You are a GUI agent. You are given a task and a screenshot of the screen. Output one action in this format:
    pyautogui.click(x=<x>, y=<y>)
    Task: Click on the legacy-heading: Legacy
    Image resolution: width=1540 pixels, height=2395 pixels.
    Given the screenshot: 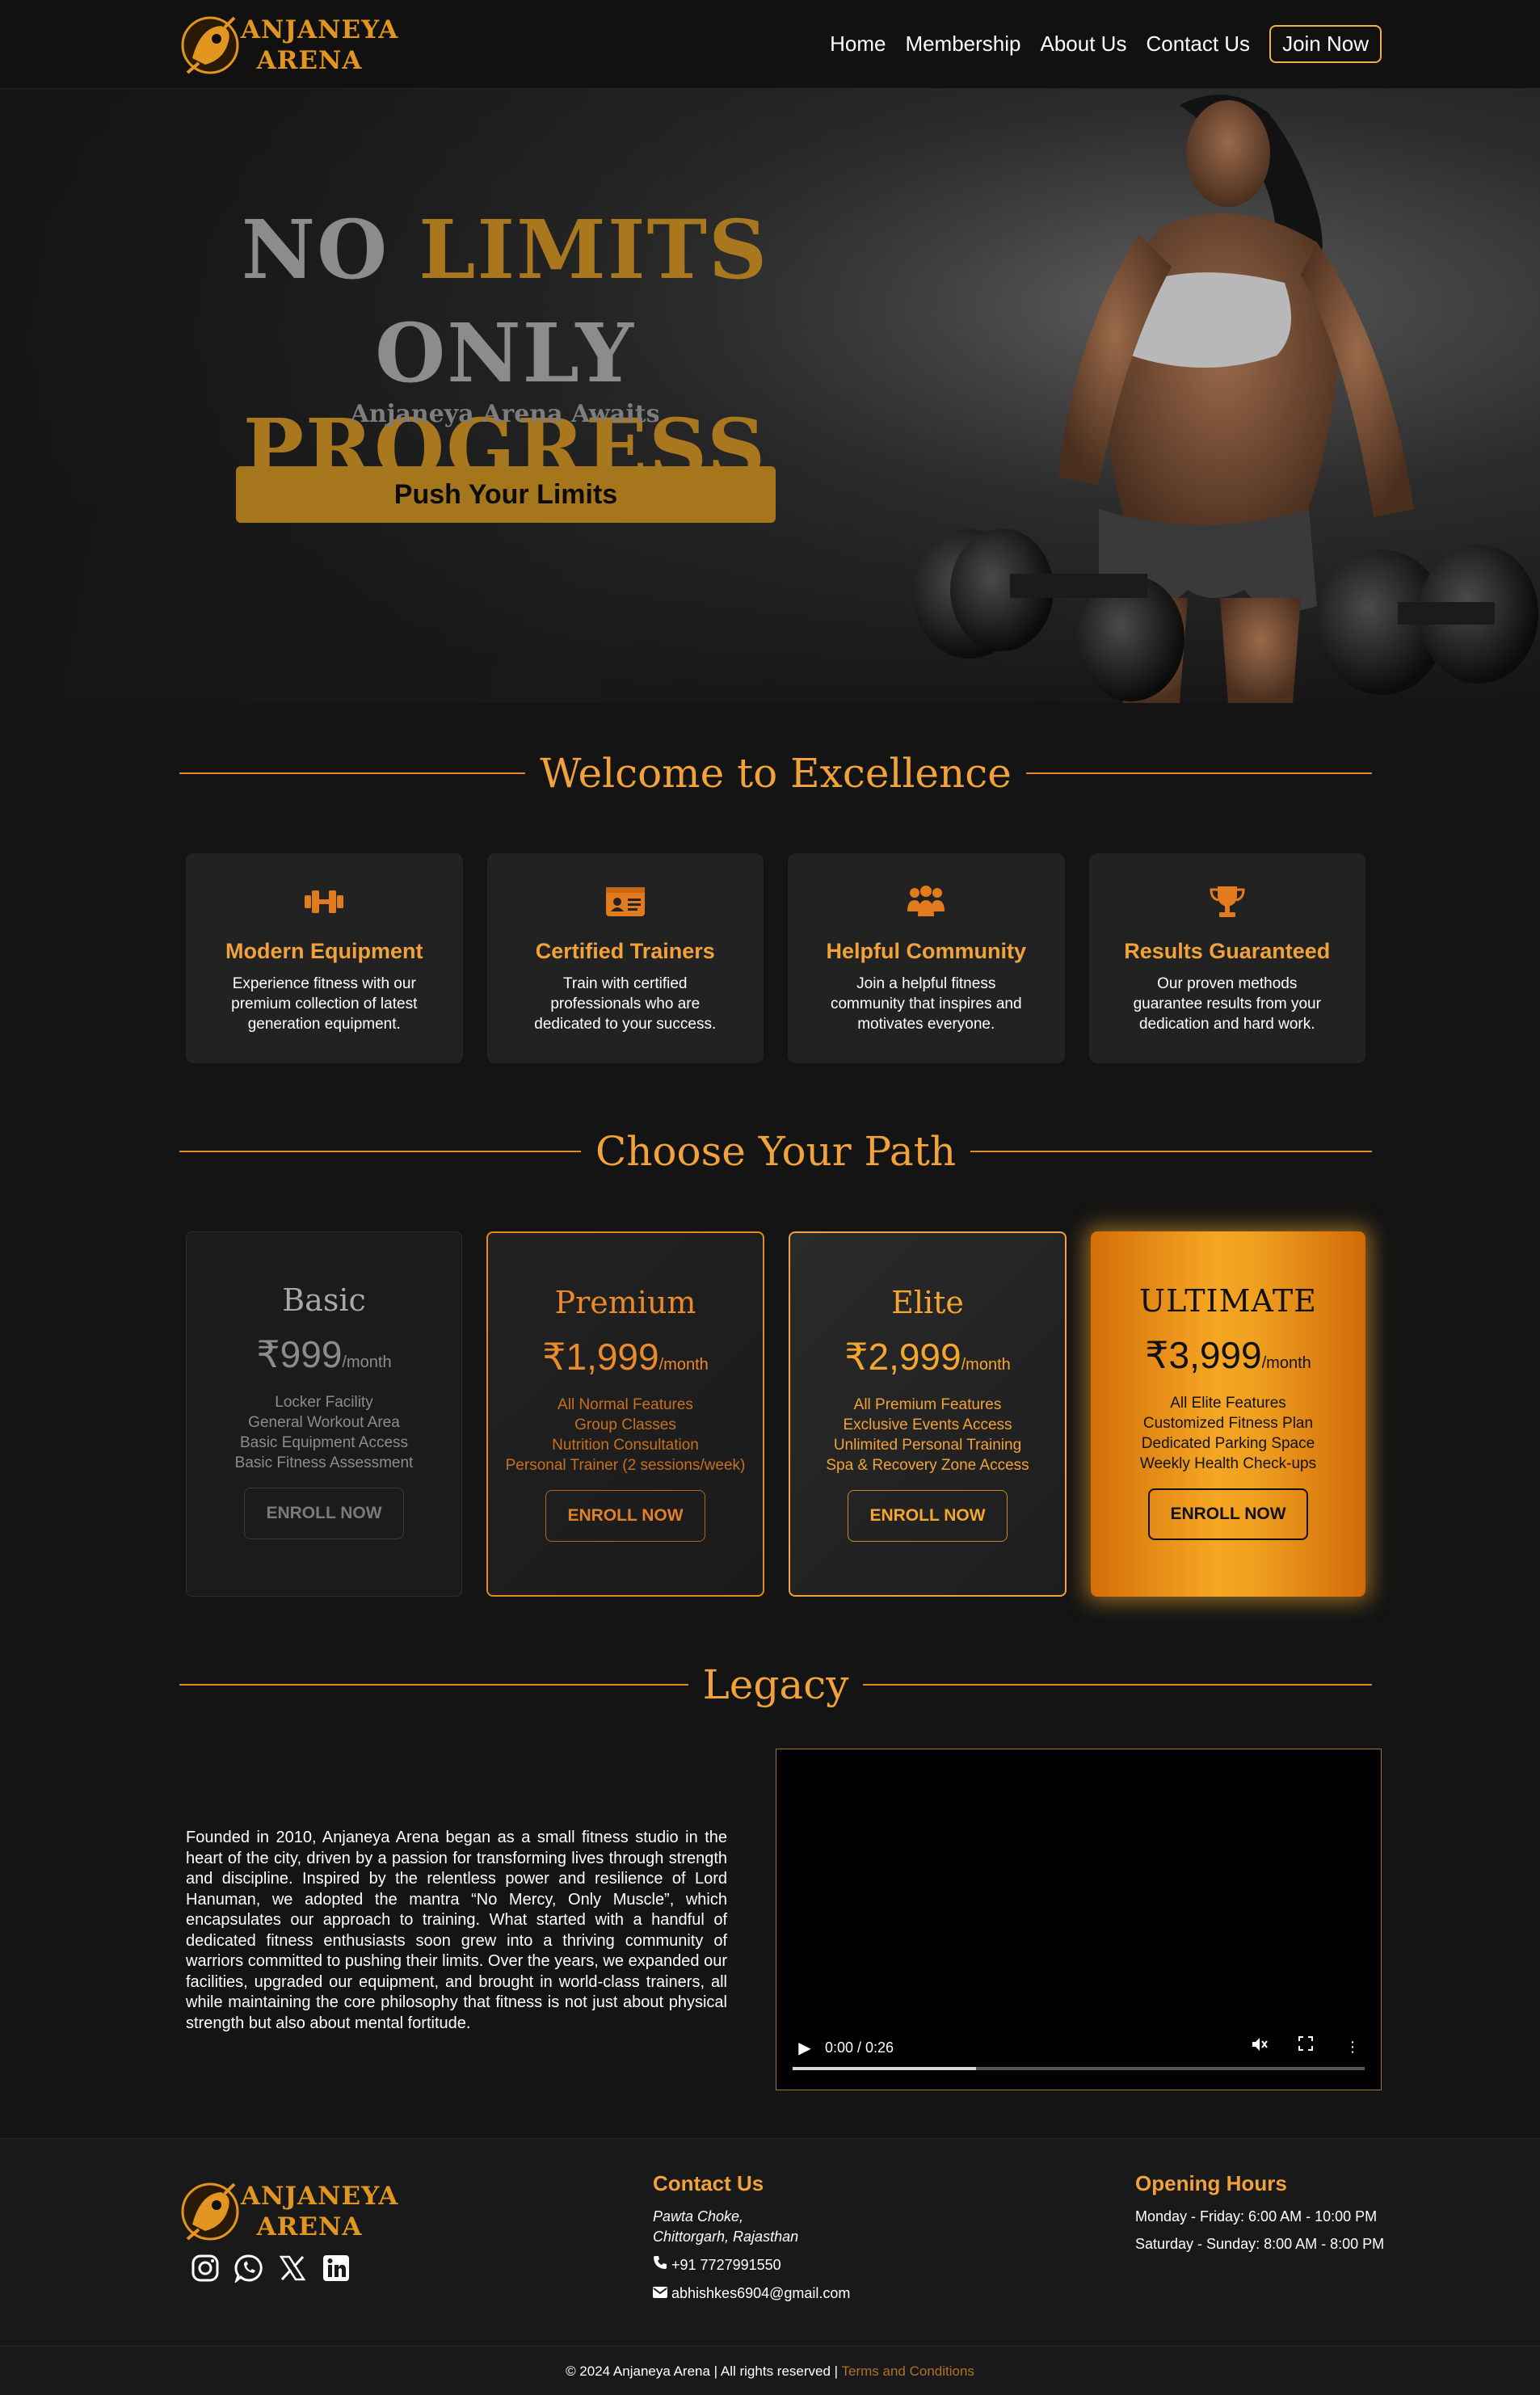 What is the action you would take?
    pyautogui.click(x=775, y=1685)
    